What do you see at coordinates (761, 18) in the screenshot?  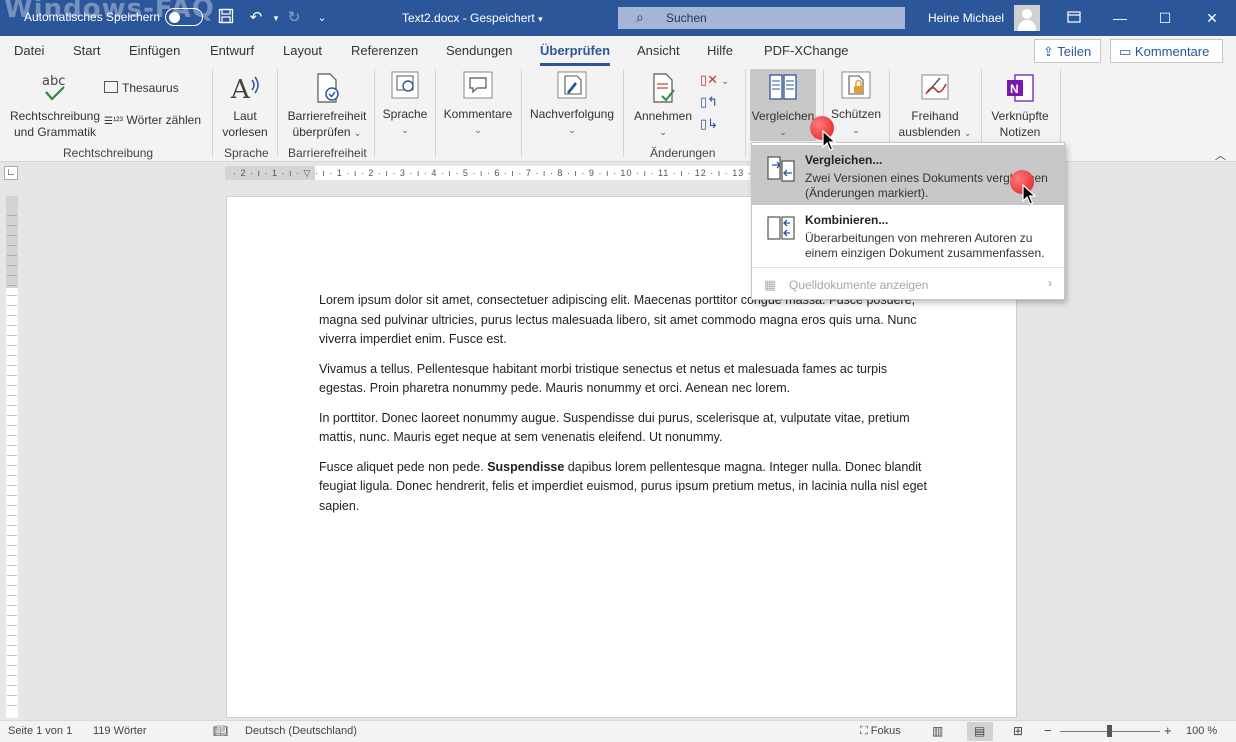 I see `search-box: ⌕ Suchen` at bounding box center [761, 18].